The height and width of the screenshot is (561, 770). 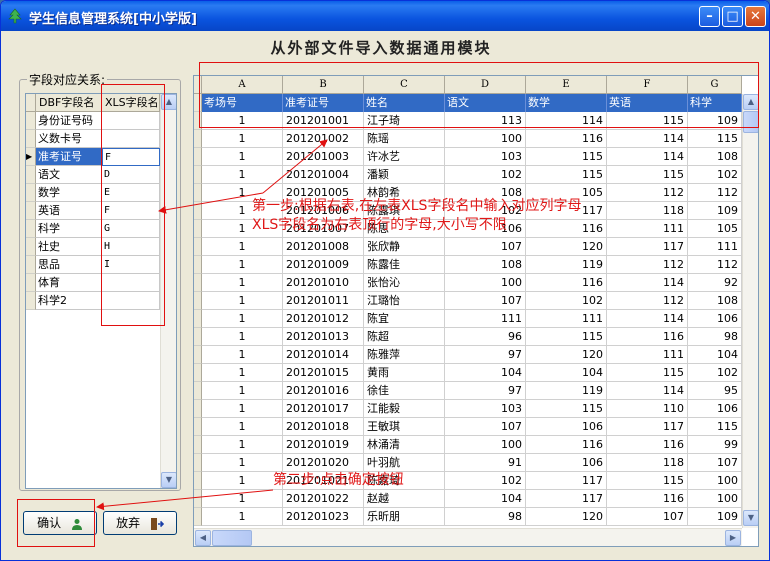 What do you see at coordinates (323, 319) in the screenshot?
I see `sheet-cell: 201201012` at bounding box center [323, 319].